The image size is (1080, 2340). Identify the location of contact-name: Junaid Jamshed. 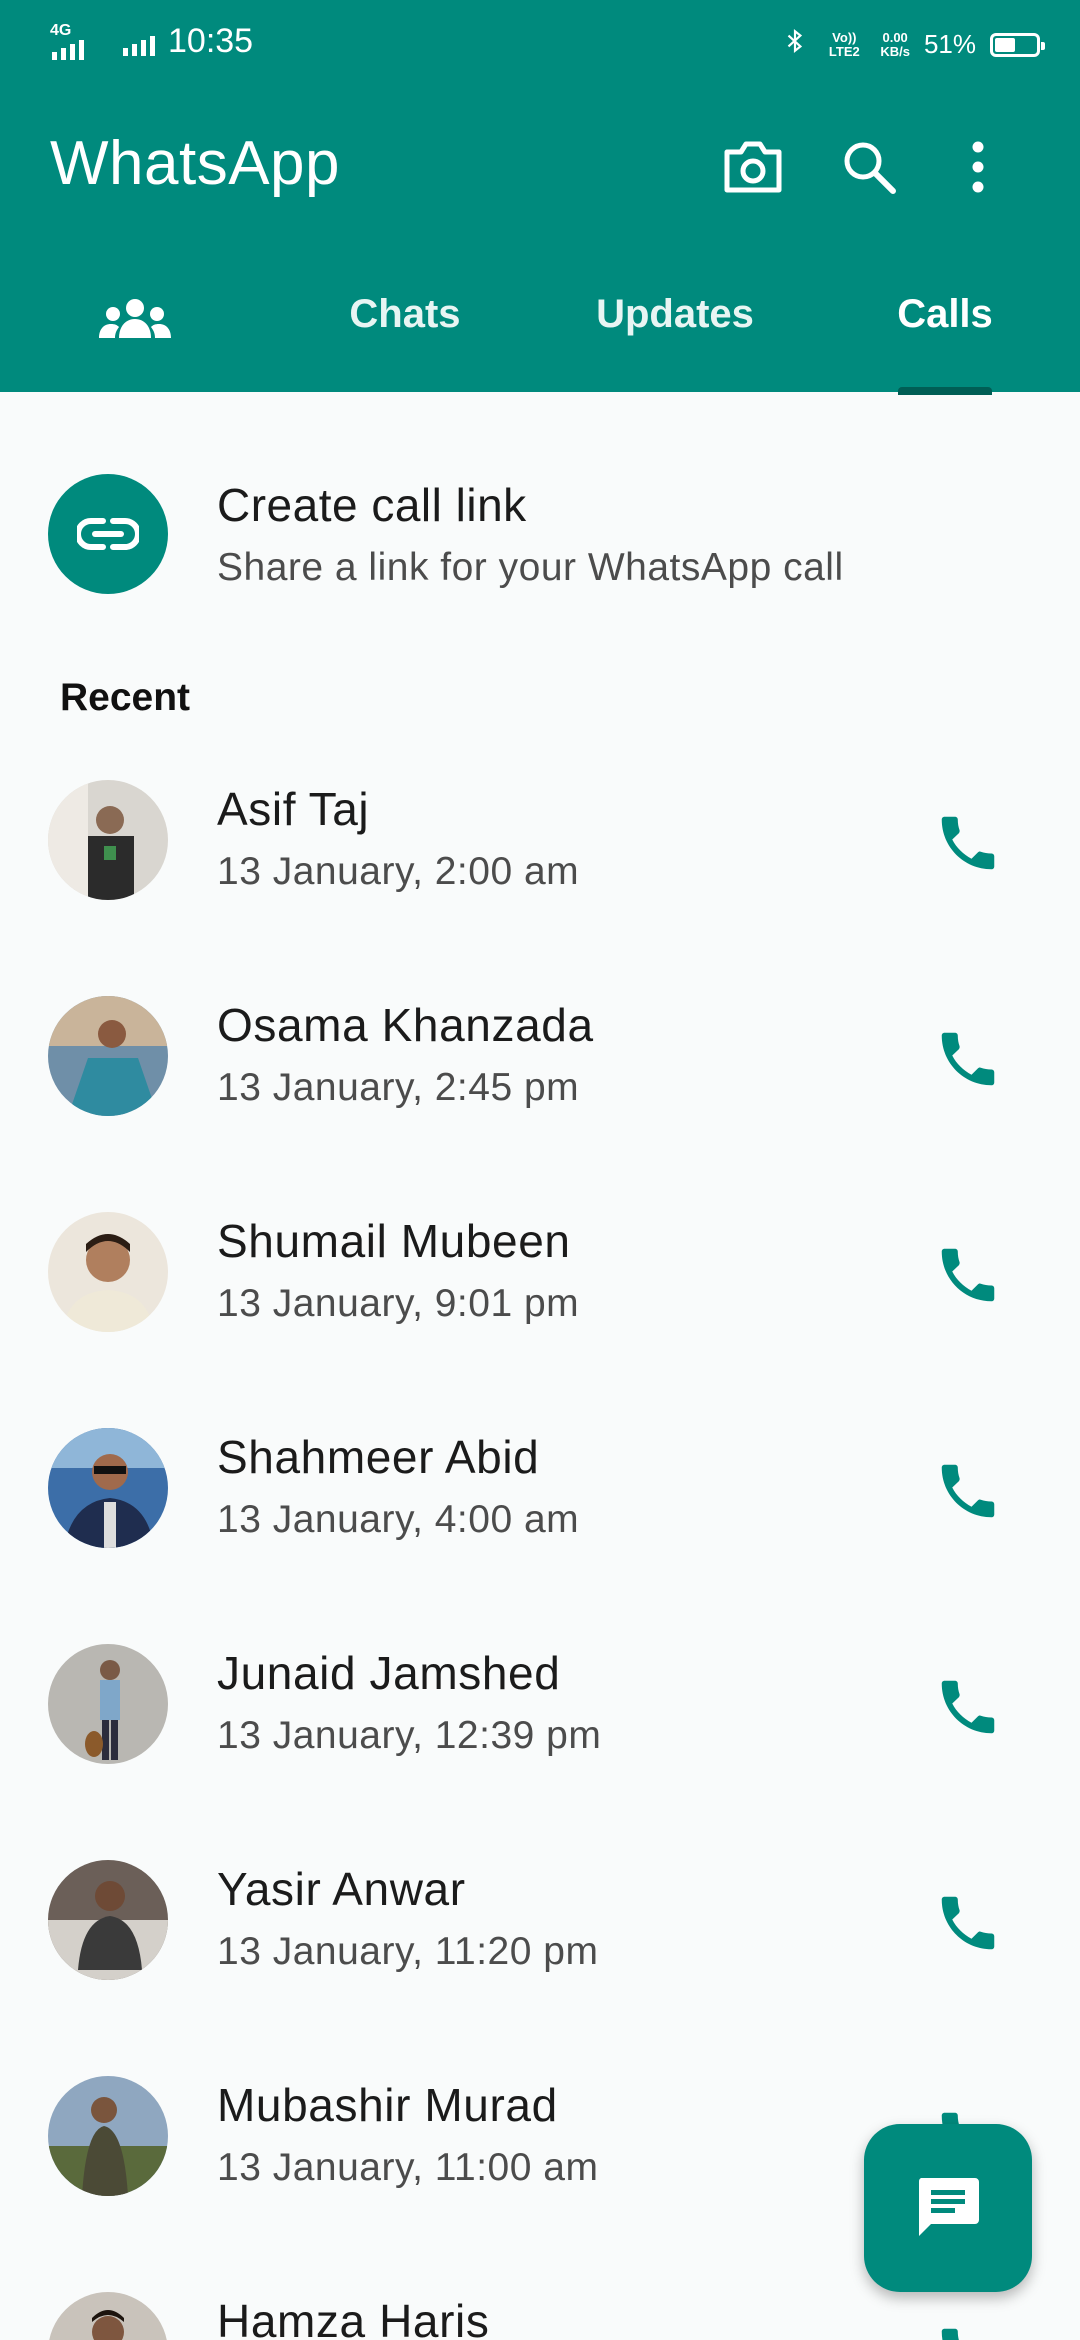
(389, 1673).